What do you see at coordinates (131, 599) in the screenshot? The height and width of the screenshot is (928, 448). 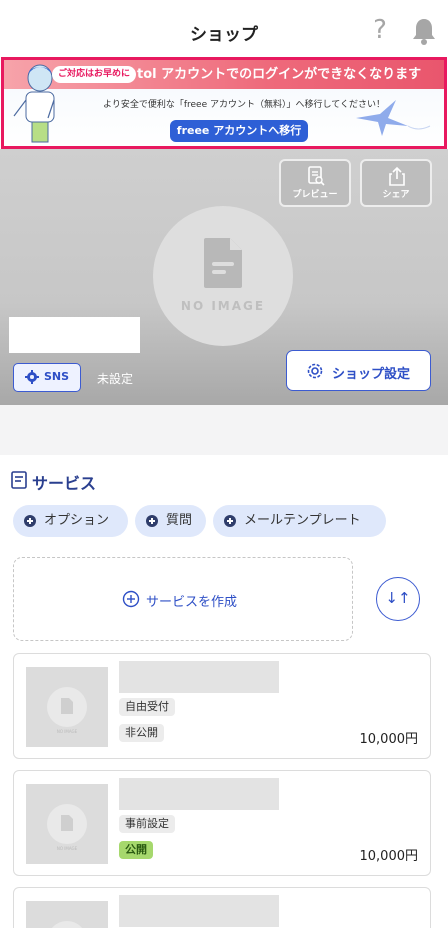 I see `plus-circle-icon` at bounding box center [131, 599].